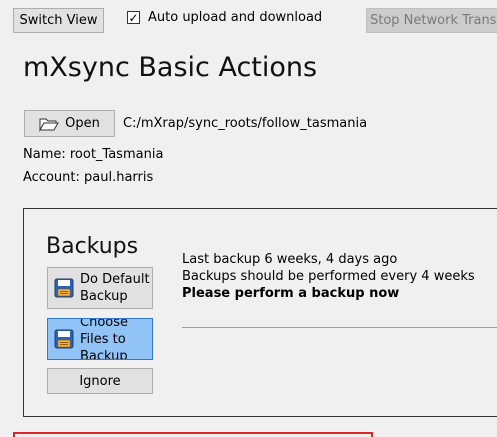 The height and width of the screenshot is (437, 497). Describe the element at coordinates (58, 20) in the screenshot. I see `switch-view-button: Switch View` at that location.